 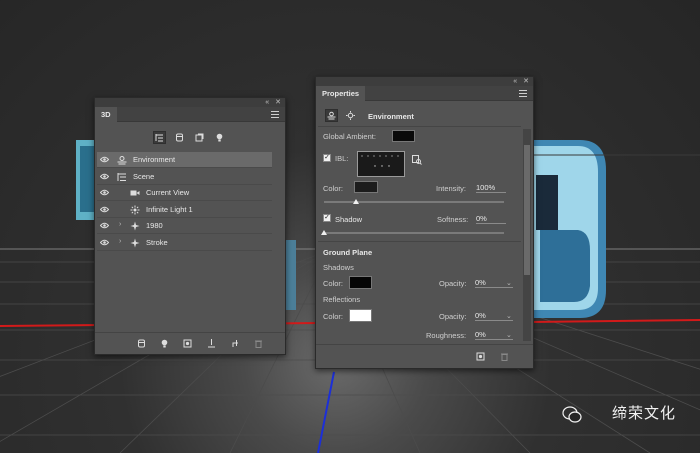 What do you see at coordinates (341, 93) in the screenshot?
I see `tab-properties: Properties` at bounding box center [341, 93].